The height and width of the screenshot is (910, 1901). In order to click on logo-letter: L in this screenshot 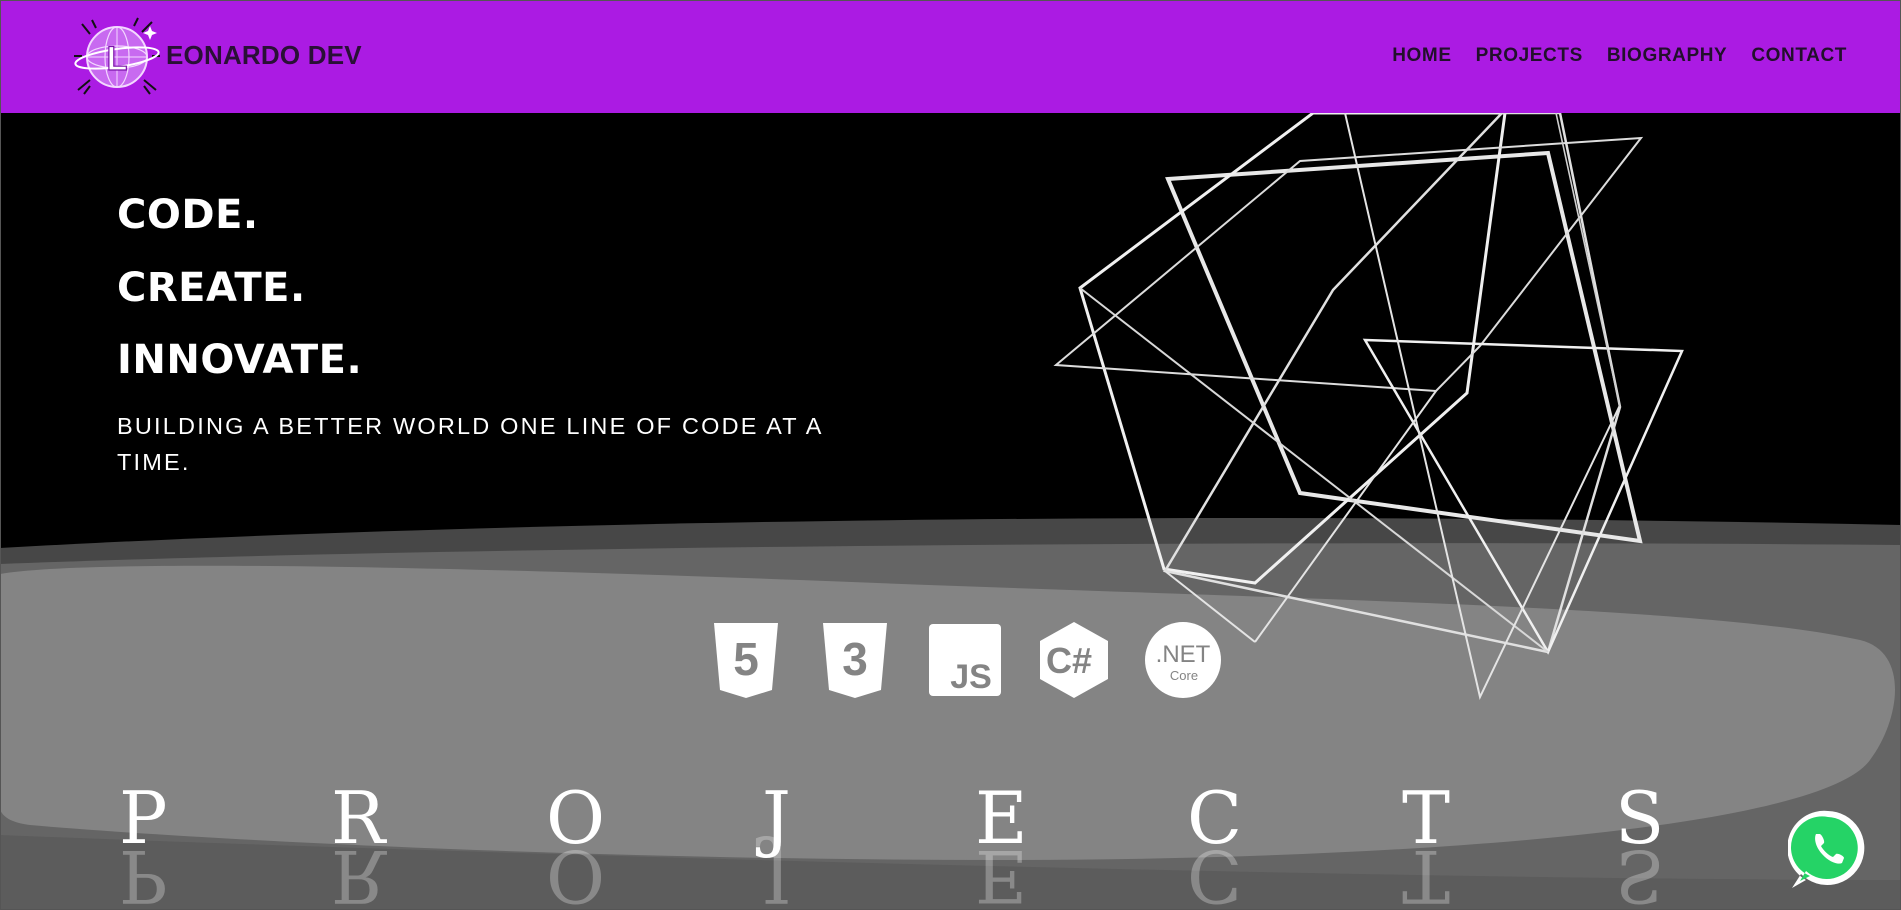, I will do `click(117, 59)`.